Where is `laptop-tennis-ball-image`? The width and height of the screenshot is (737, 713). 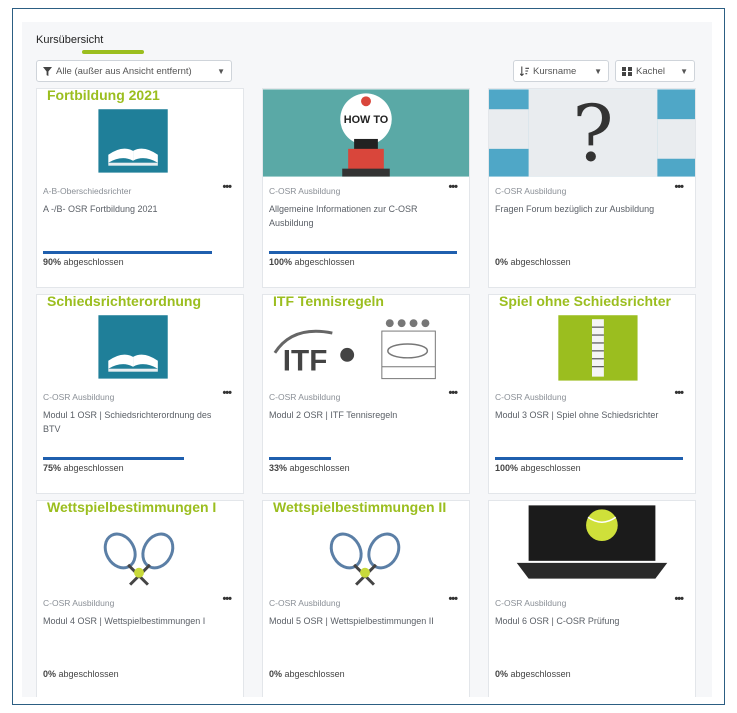
laptop-tennis-ball-image is located at coordinates (592, 545).